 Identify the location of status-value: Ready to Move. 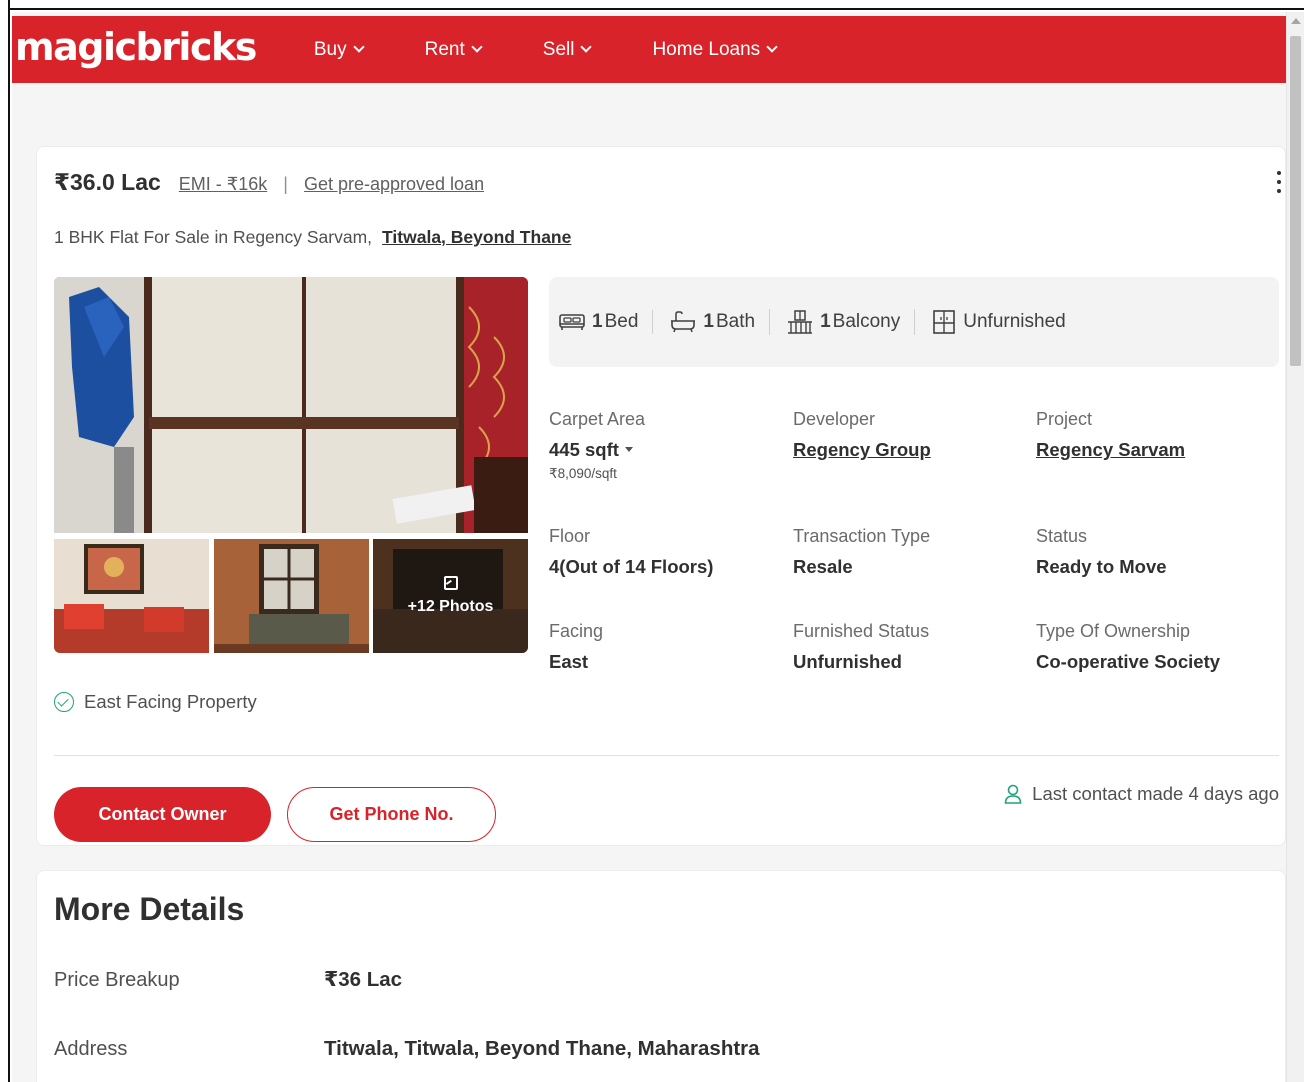
(1101, 566).